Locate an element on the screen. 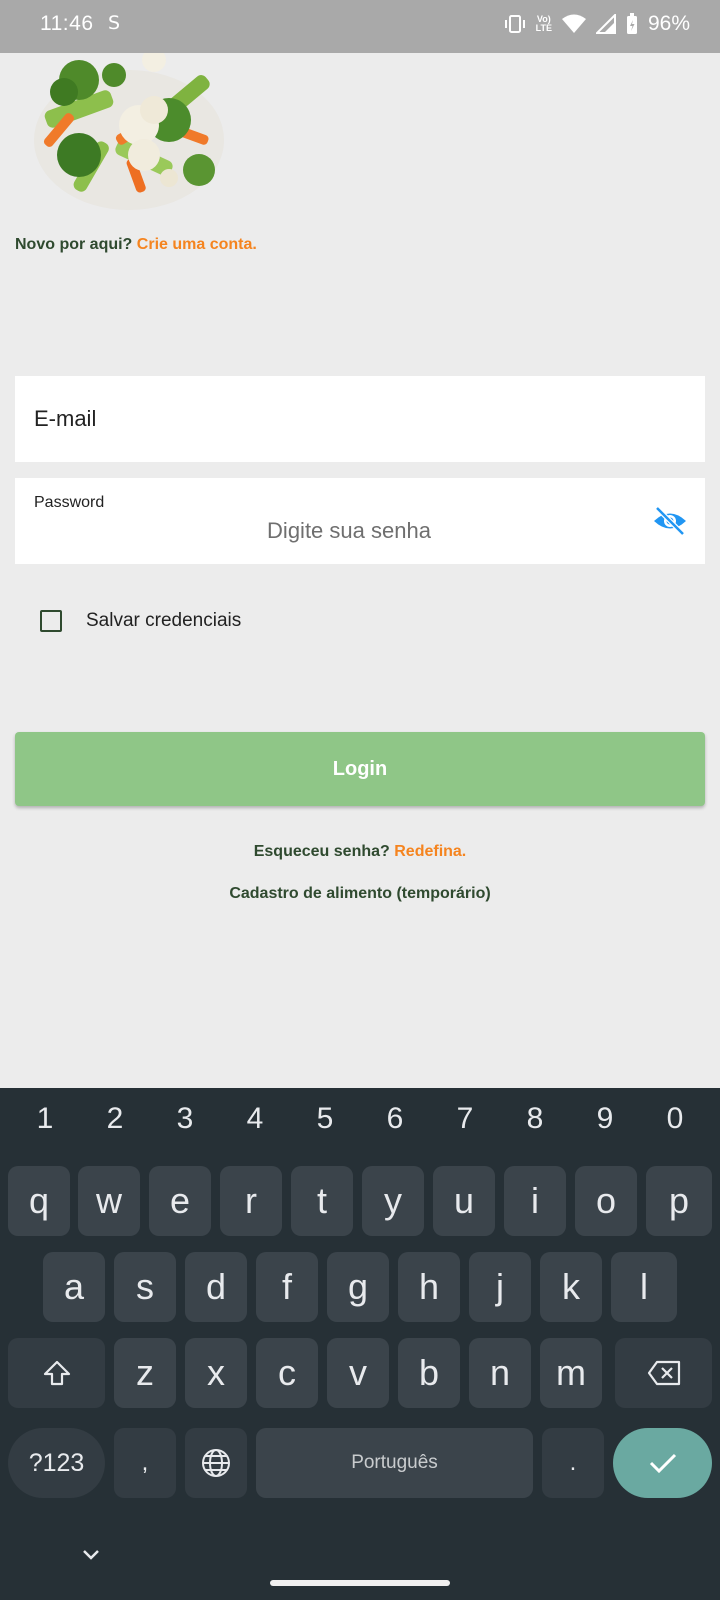  enter-key is located at coordinates (662, 1463).